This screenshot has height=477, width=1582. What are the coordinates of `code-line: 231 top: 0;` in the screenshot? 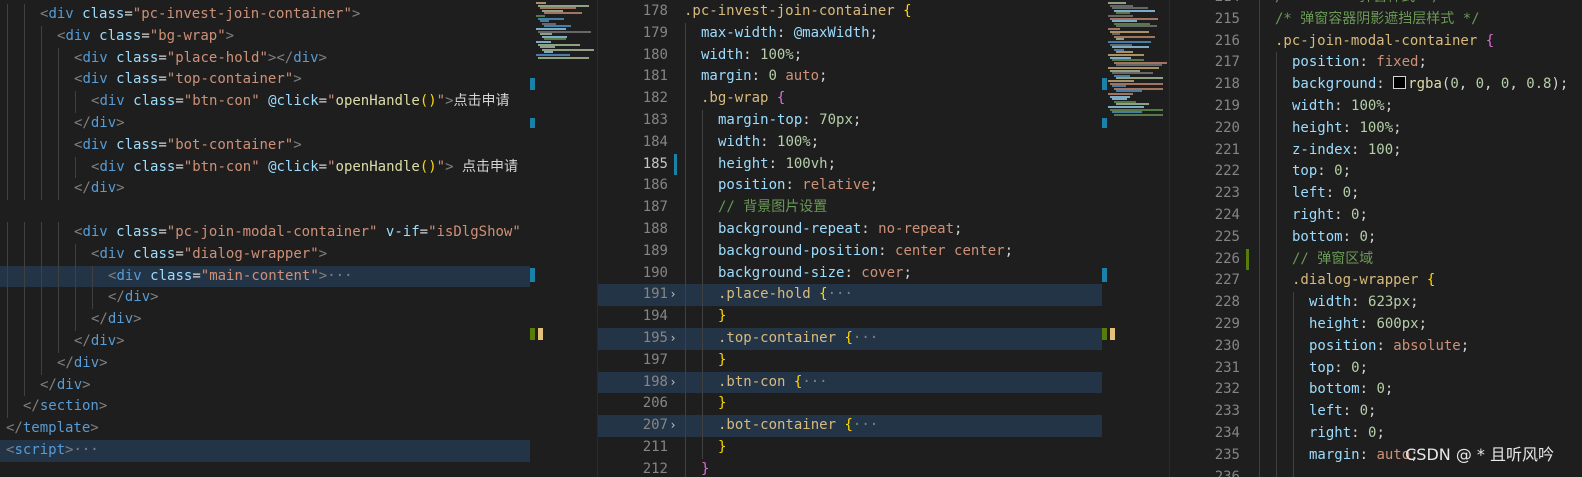 It's located at (1376, 368).